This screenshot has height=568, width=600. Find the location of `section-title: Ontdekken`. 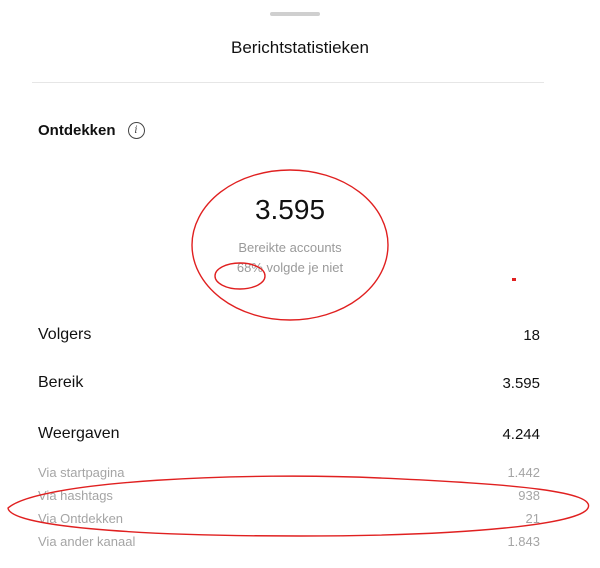

section-title: Ontdekken is located at coordinates (77, 130).